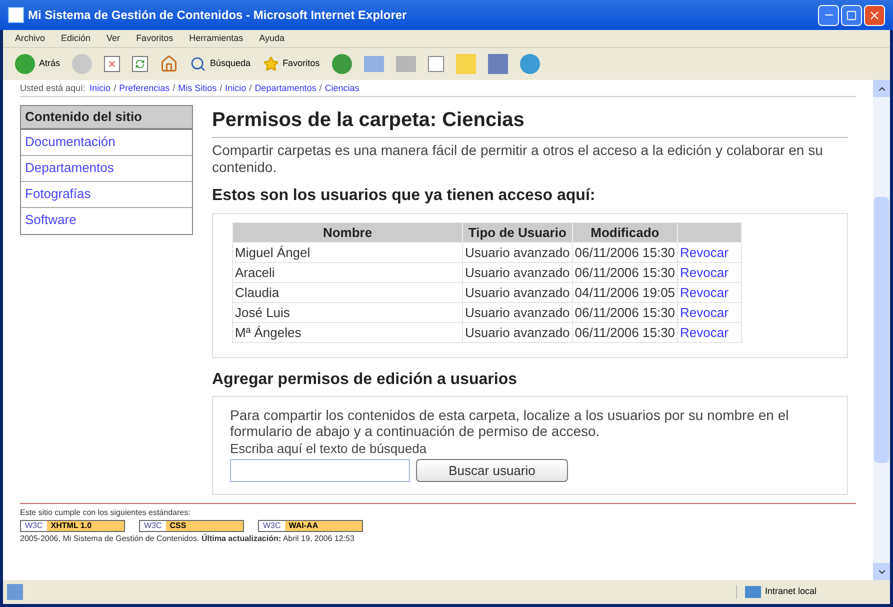 The image size is (893, 607). I want to click on breadcrumb-link: Preferencias, so click(144, 88).